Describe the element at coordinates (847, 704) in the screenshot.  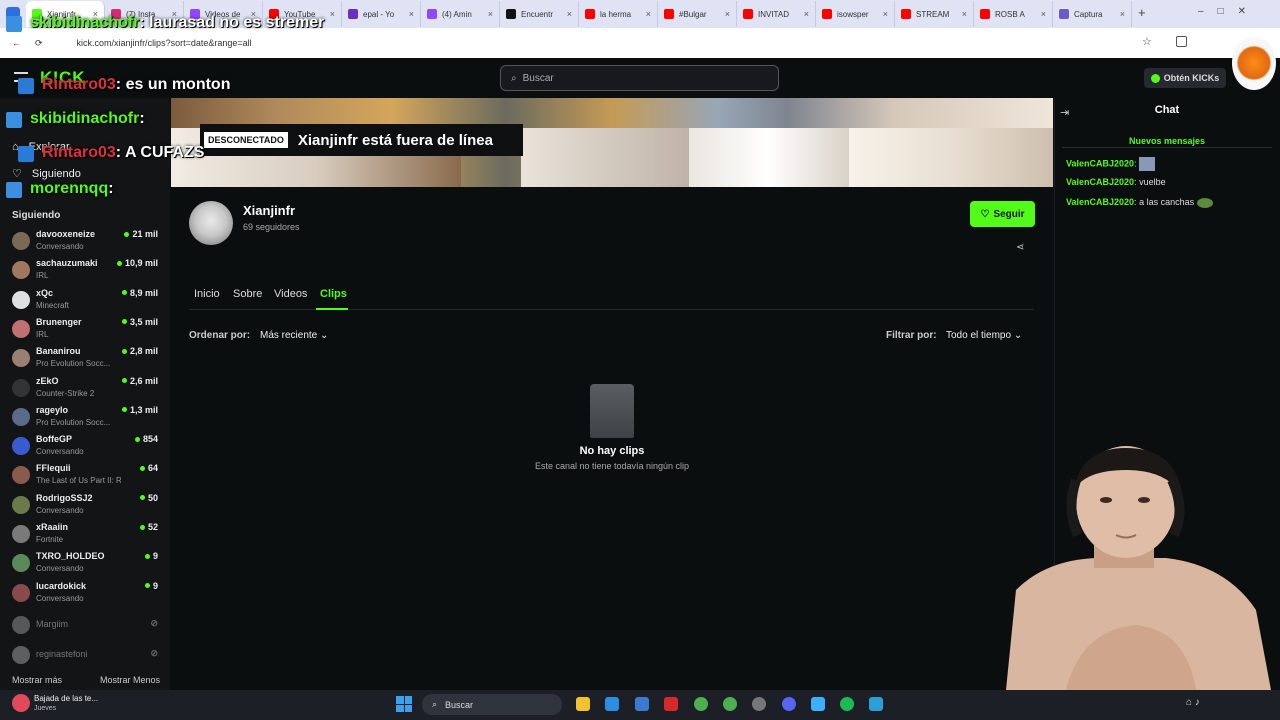
I see `spotify-icon` at that location.